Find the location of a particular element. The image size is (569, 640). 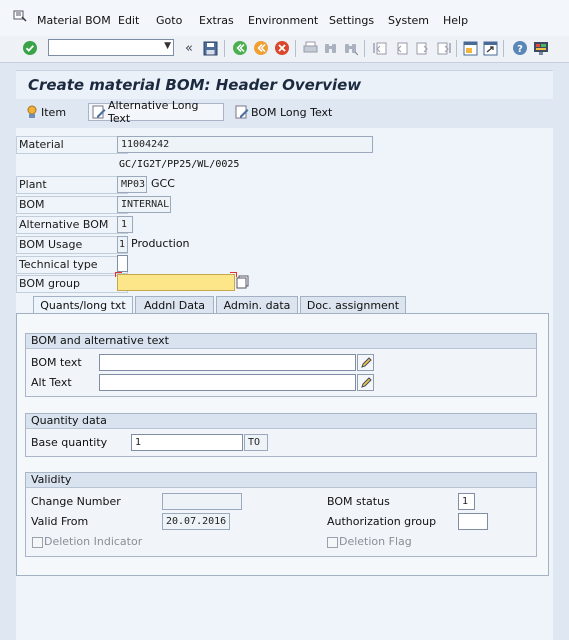

help-icon: ? is located at coordinates (520, 48).